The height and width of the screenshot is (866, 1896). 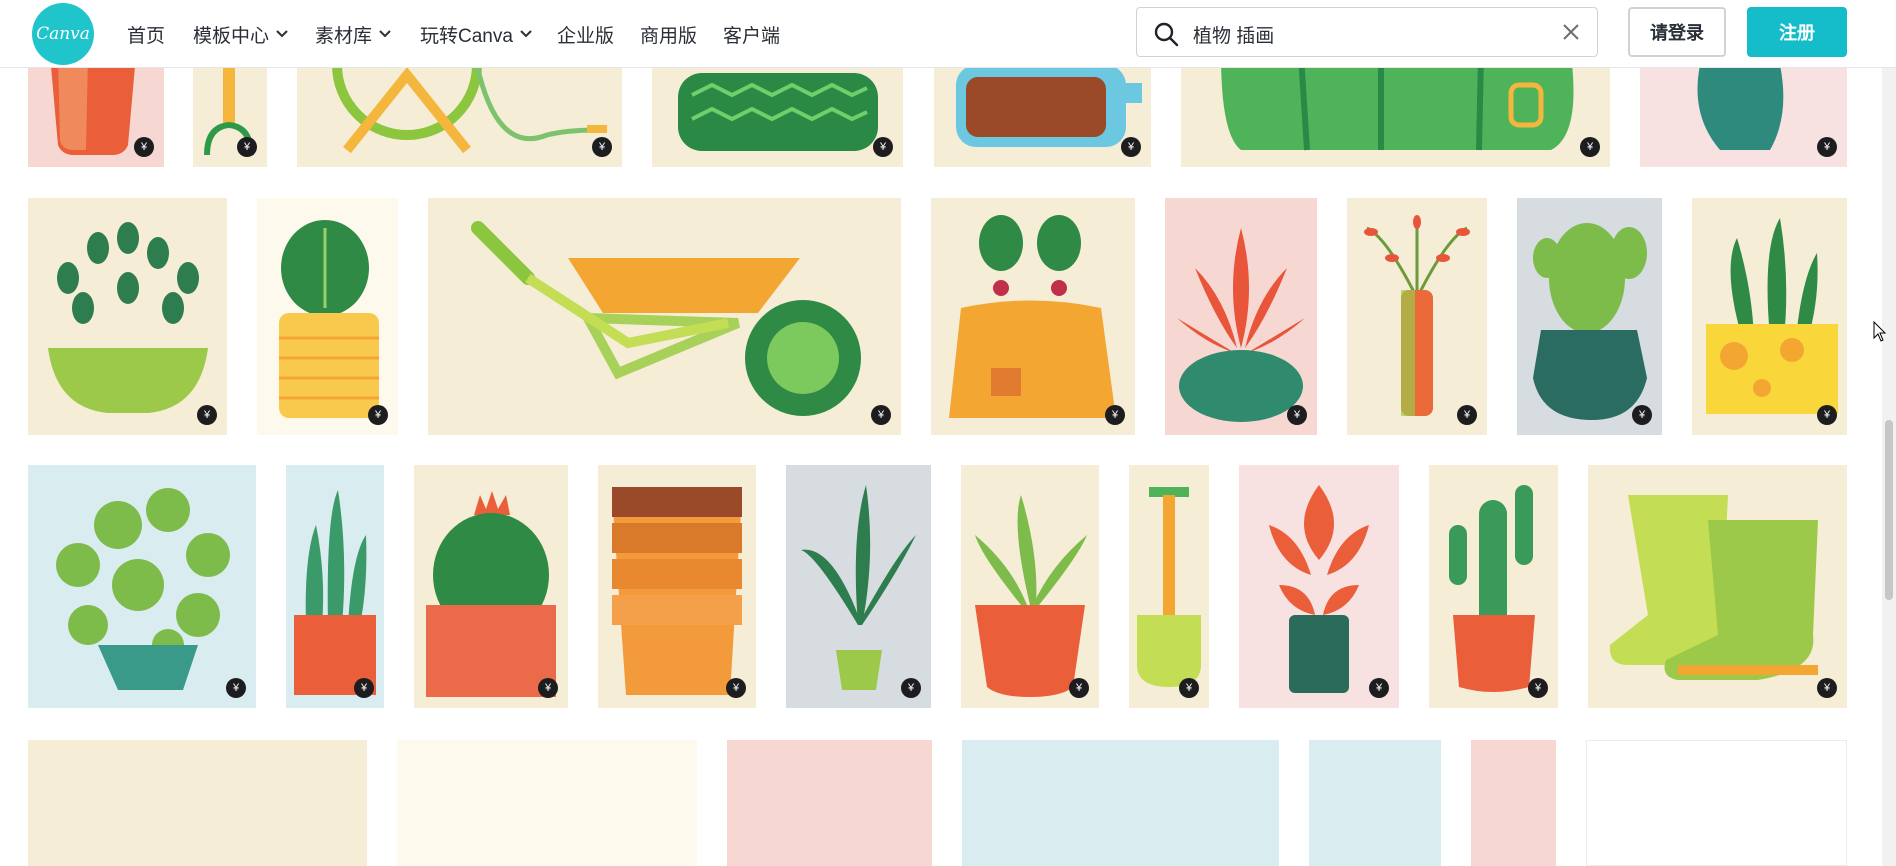 I want to click on fiddle-leaf-illustration, so click(x=329, y=319).